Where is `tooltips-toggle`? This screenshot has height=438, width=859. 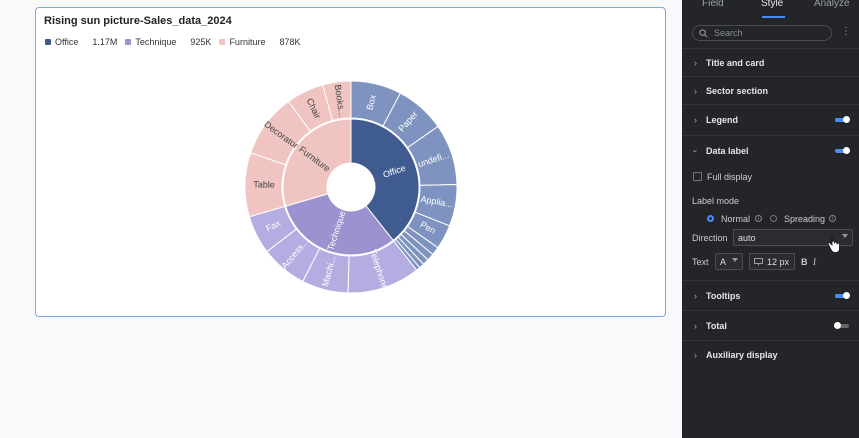 tooltips-toggle is located at coordinates (842, 295).